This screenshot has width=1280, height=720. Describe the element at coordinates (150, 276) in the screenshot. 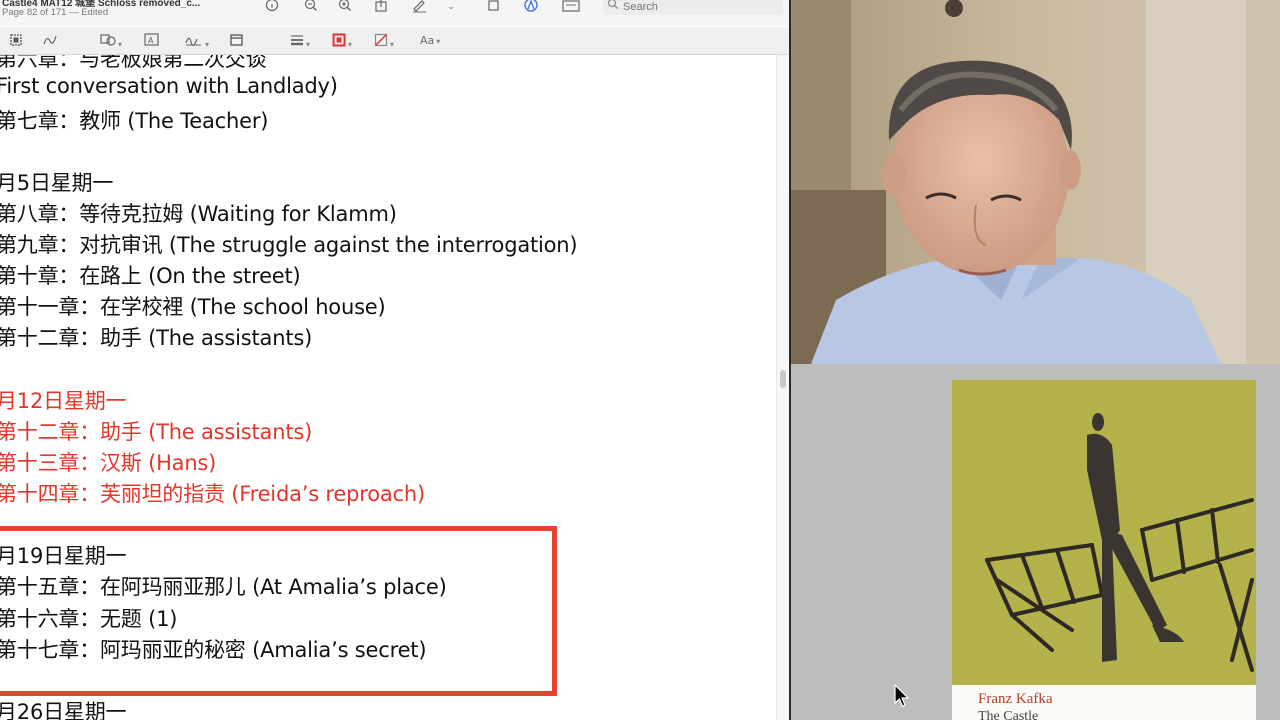

I see `document-line: 第十章：在路上 (On the street)` at that location.